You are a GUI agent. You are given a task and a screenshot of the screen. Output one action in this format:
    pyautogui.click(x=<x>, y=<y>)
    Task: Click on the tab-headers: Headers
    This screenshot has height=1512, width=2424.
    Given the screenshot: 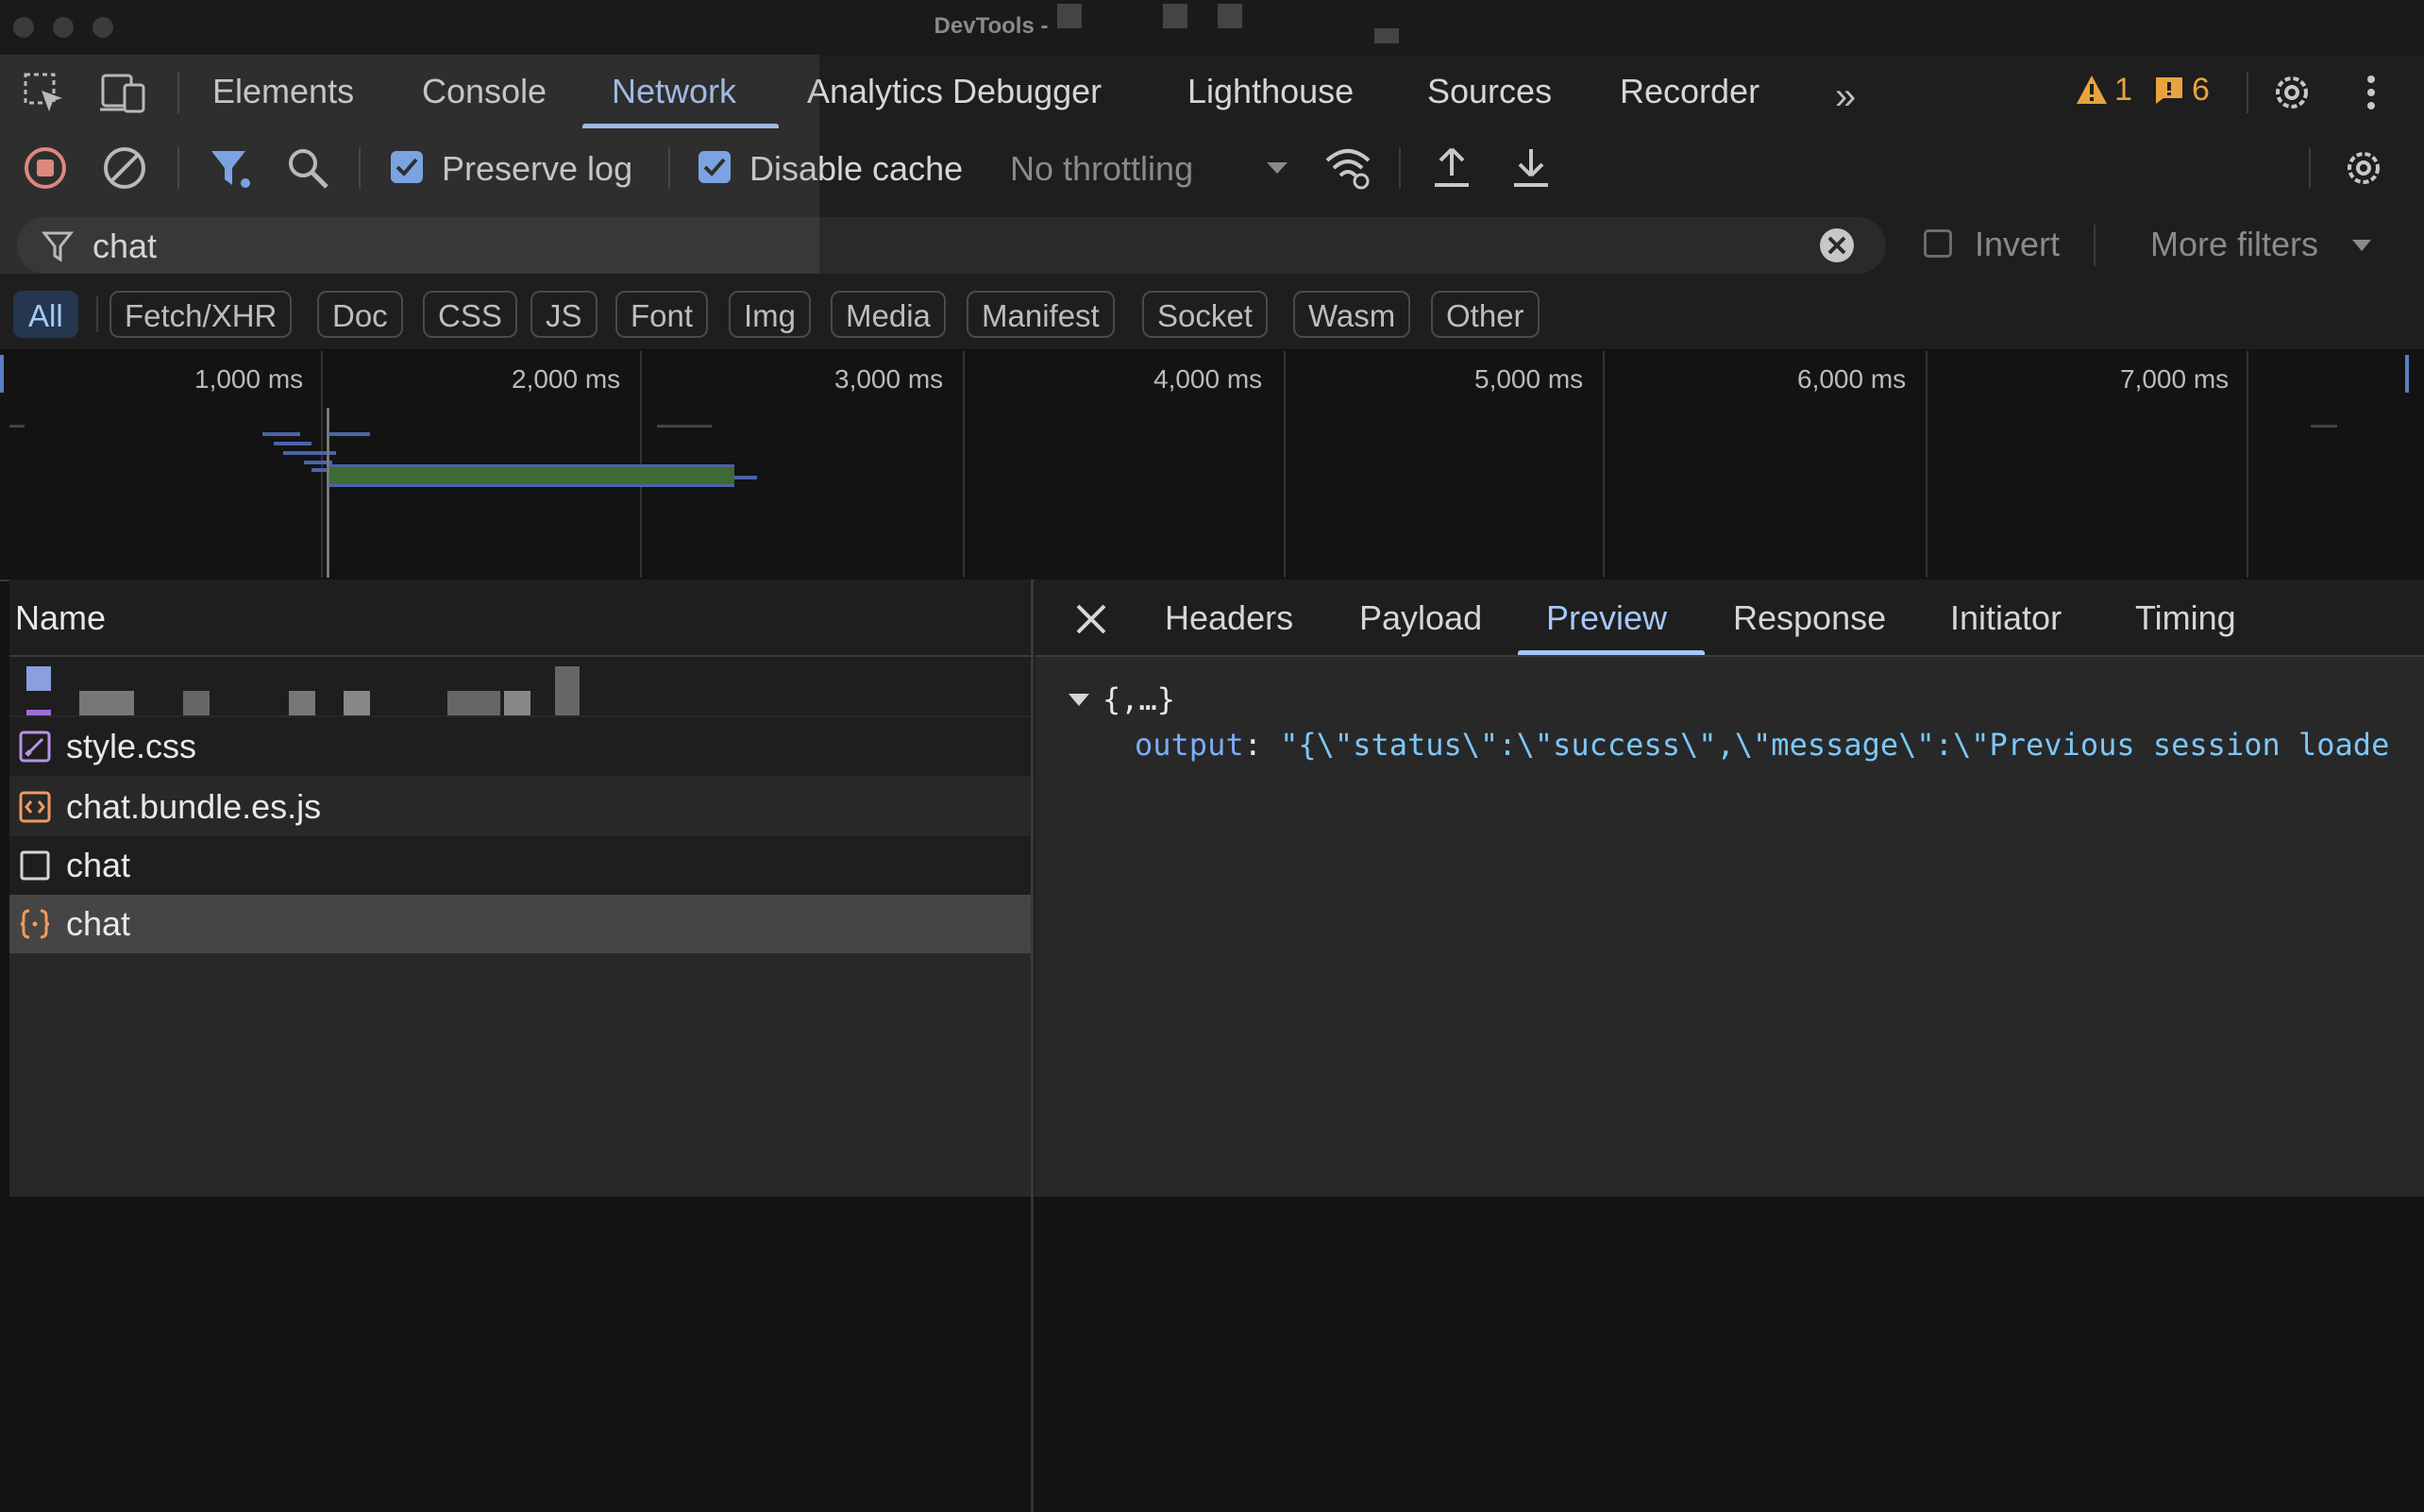 What is the action you would take?
    pyautogui.click(x=1229, y=618)
    